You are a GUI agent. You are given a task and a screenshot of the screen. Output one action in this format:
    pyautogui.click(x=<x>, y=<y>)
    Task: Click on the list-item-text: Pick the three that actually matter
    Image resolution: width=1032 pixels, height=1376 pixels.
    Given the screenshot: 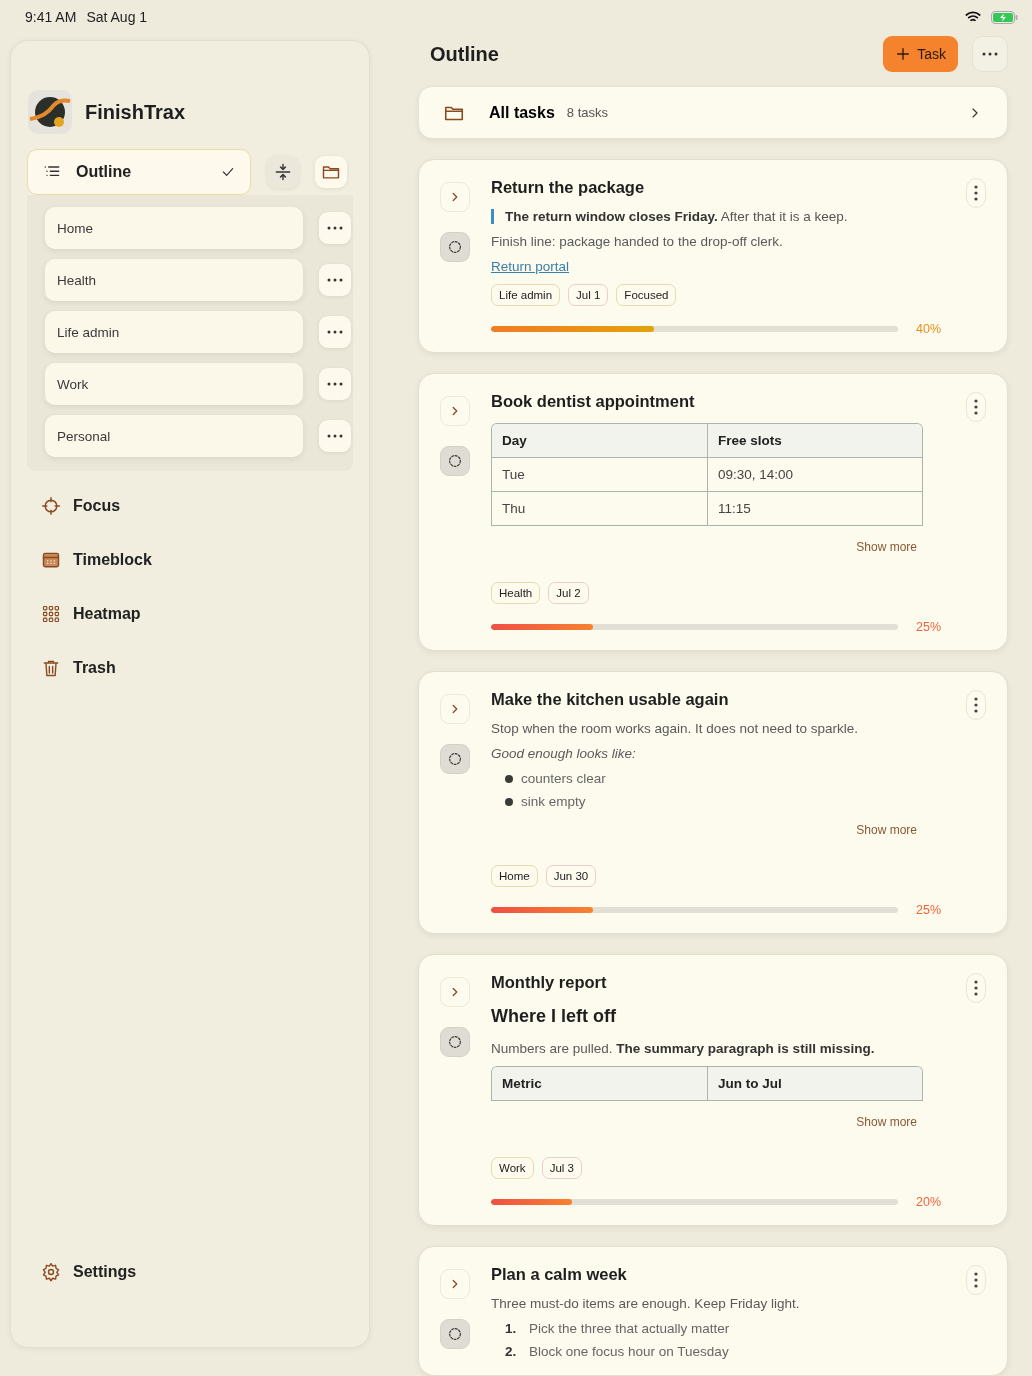 What is the action you would take?
    pyautogui.click(x=629, y=1328)
    